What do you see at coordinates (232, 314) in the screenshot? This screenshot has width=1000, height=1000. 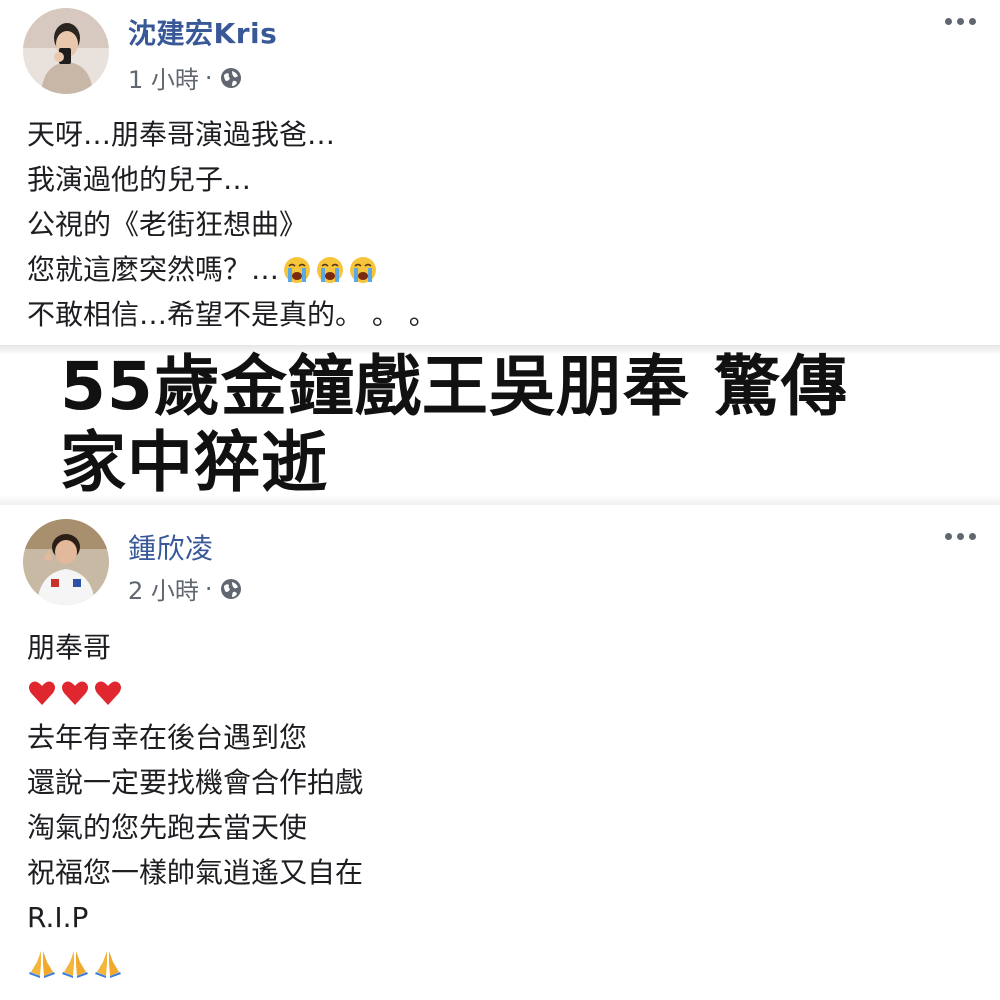 I see `post-line: 不敢相信…希望不是真的。 。 。` at bounding box center [232, 314].